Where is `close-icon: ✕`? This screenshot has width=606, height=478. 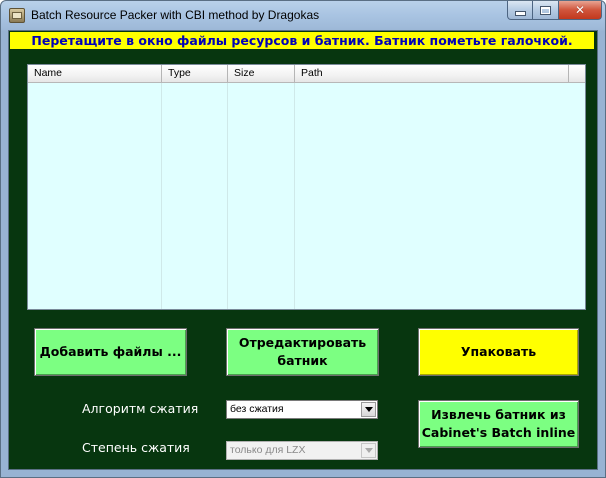 close-icon: ✕ is located at coordinates (580, 10).